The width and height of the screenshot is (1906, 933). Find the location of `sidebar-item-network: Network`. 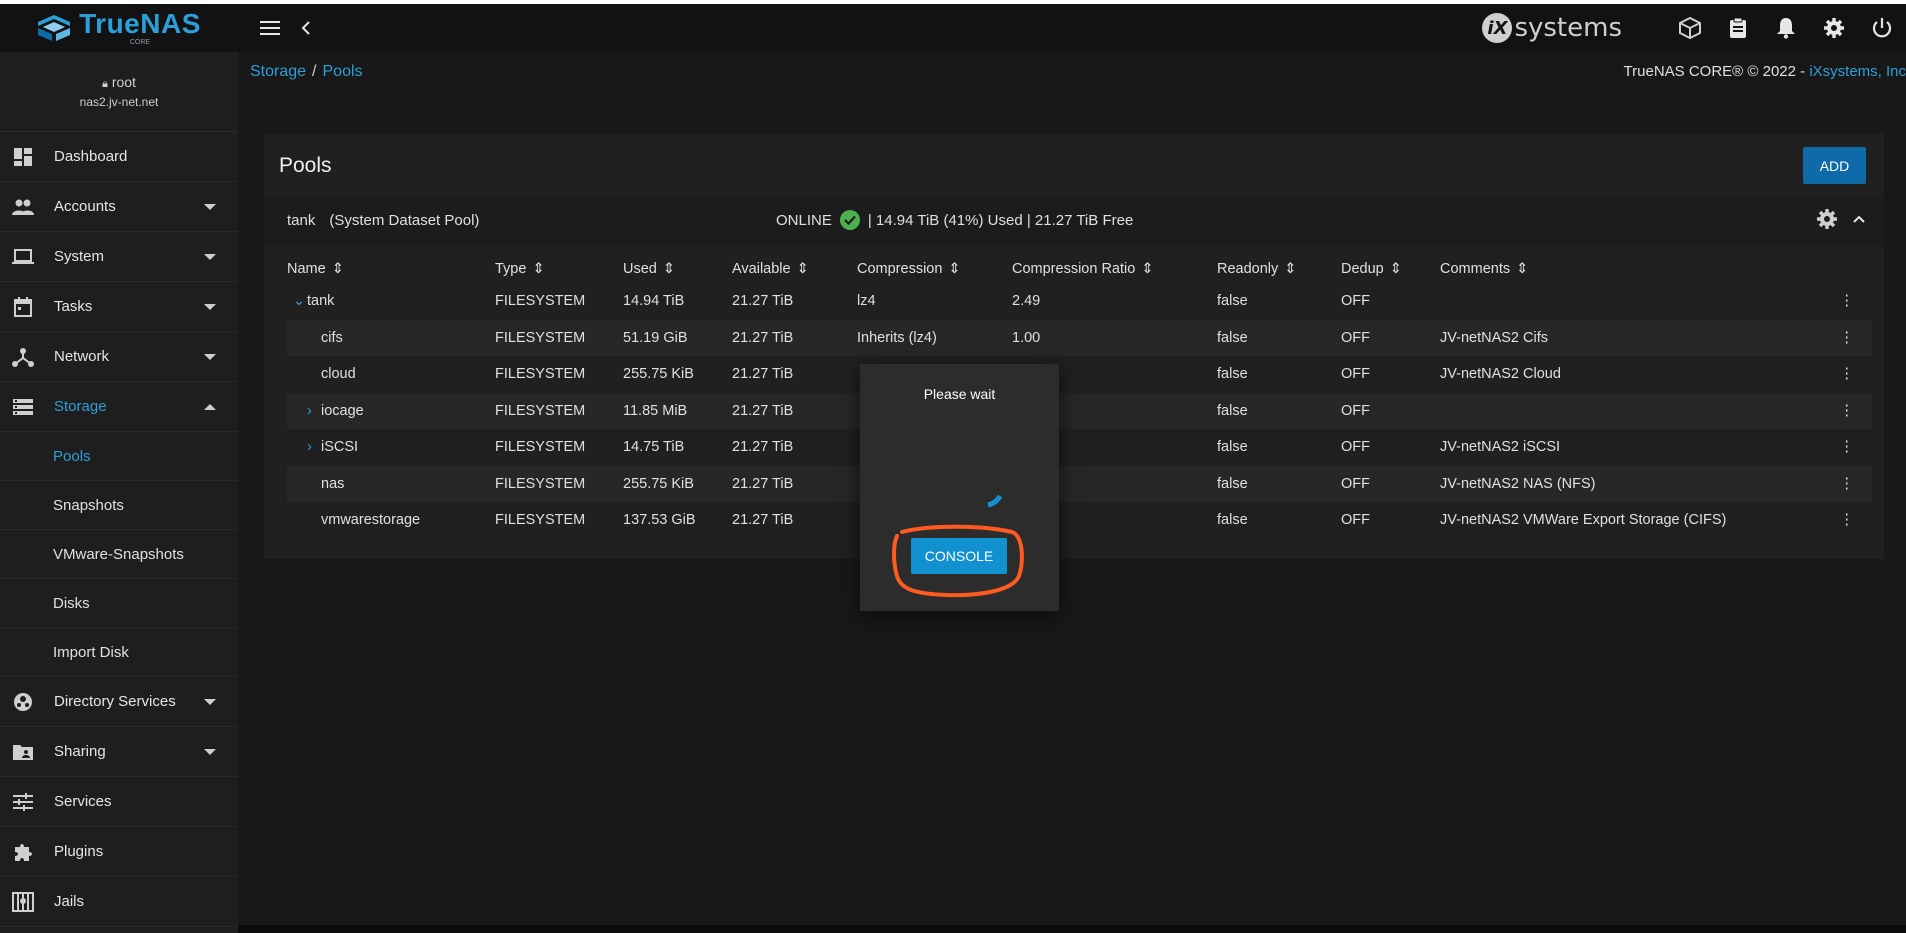

sidebar-item-network: Network is located at coordinates (119, 357).